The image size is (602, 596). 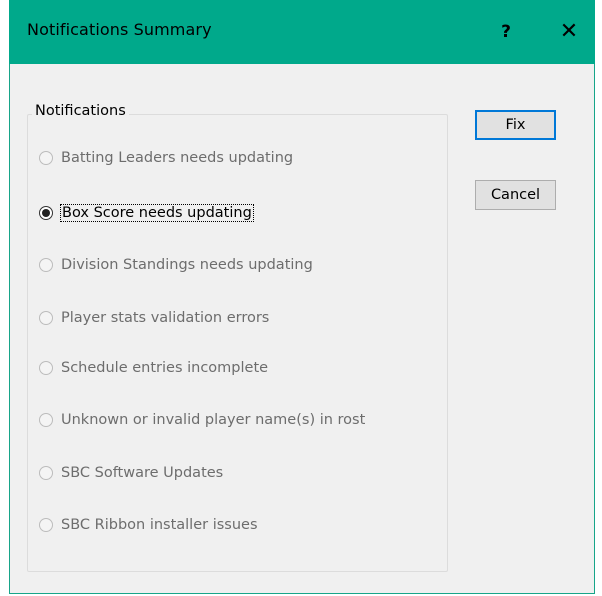 What do you see at coordinates (119, 29) in the screenshot?
I see `dialog-title: Notifications Summary` at bounding box center [119, 29].